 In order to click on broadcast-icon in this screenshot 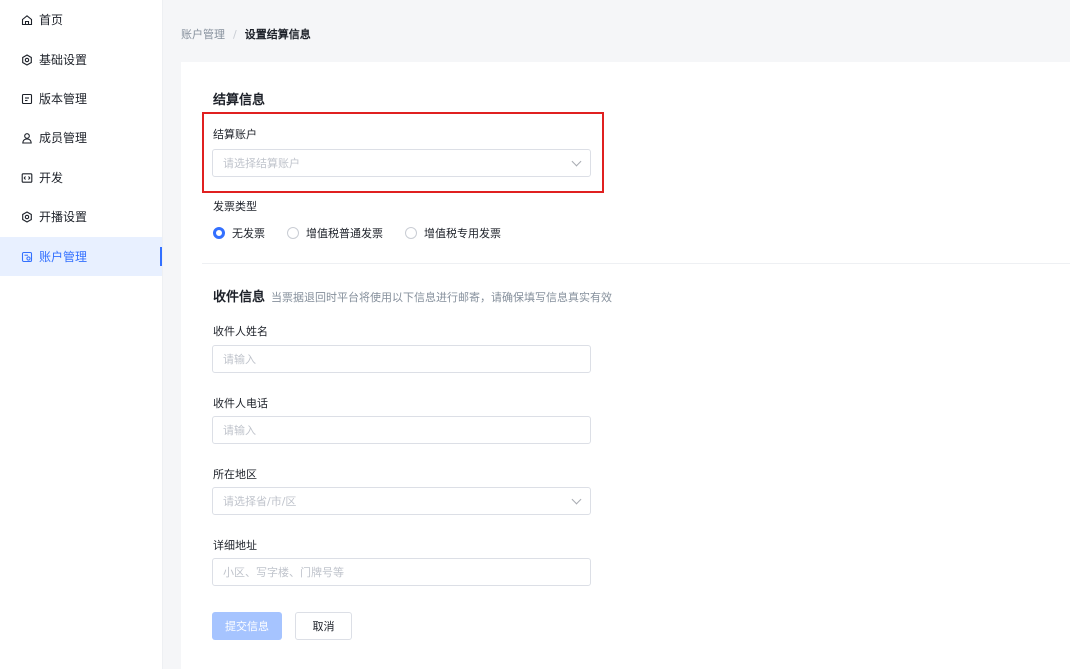, I will do `click(27, 216)`.